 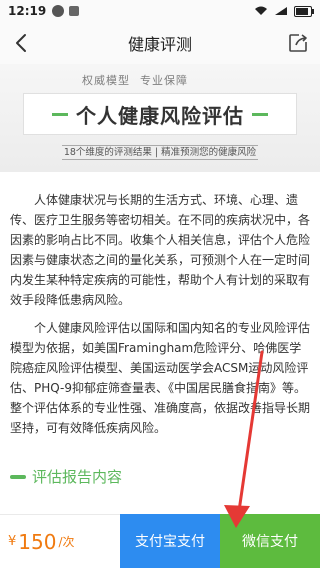 I want to click on back-icon, so click(x=22, y=43).